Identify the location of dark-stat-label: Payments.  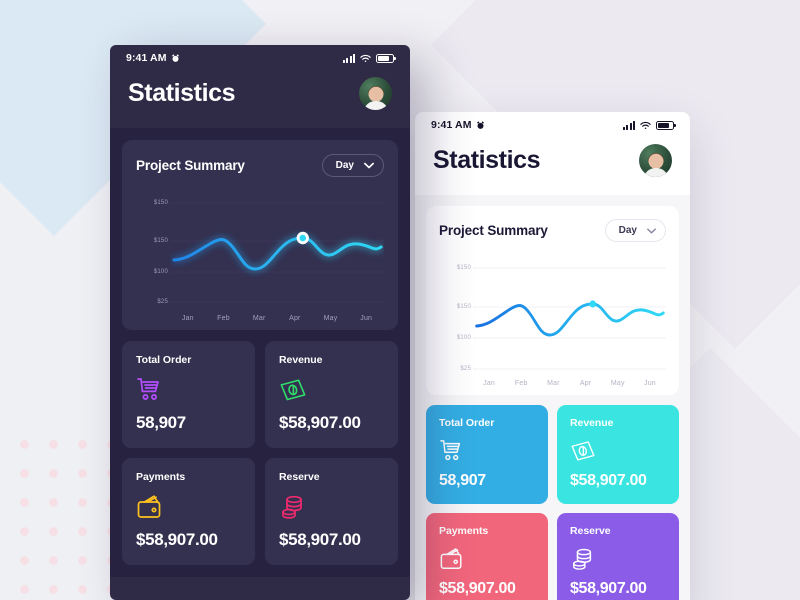
(161, 477).